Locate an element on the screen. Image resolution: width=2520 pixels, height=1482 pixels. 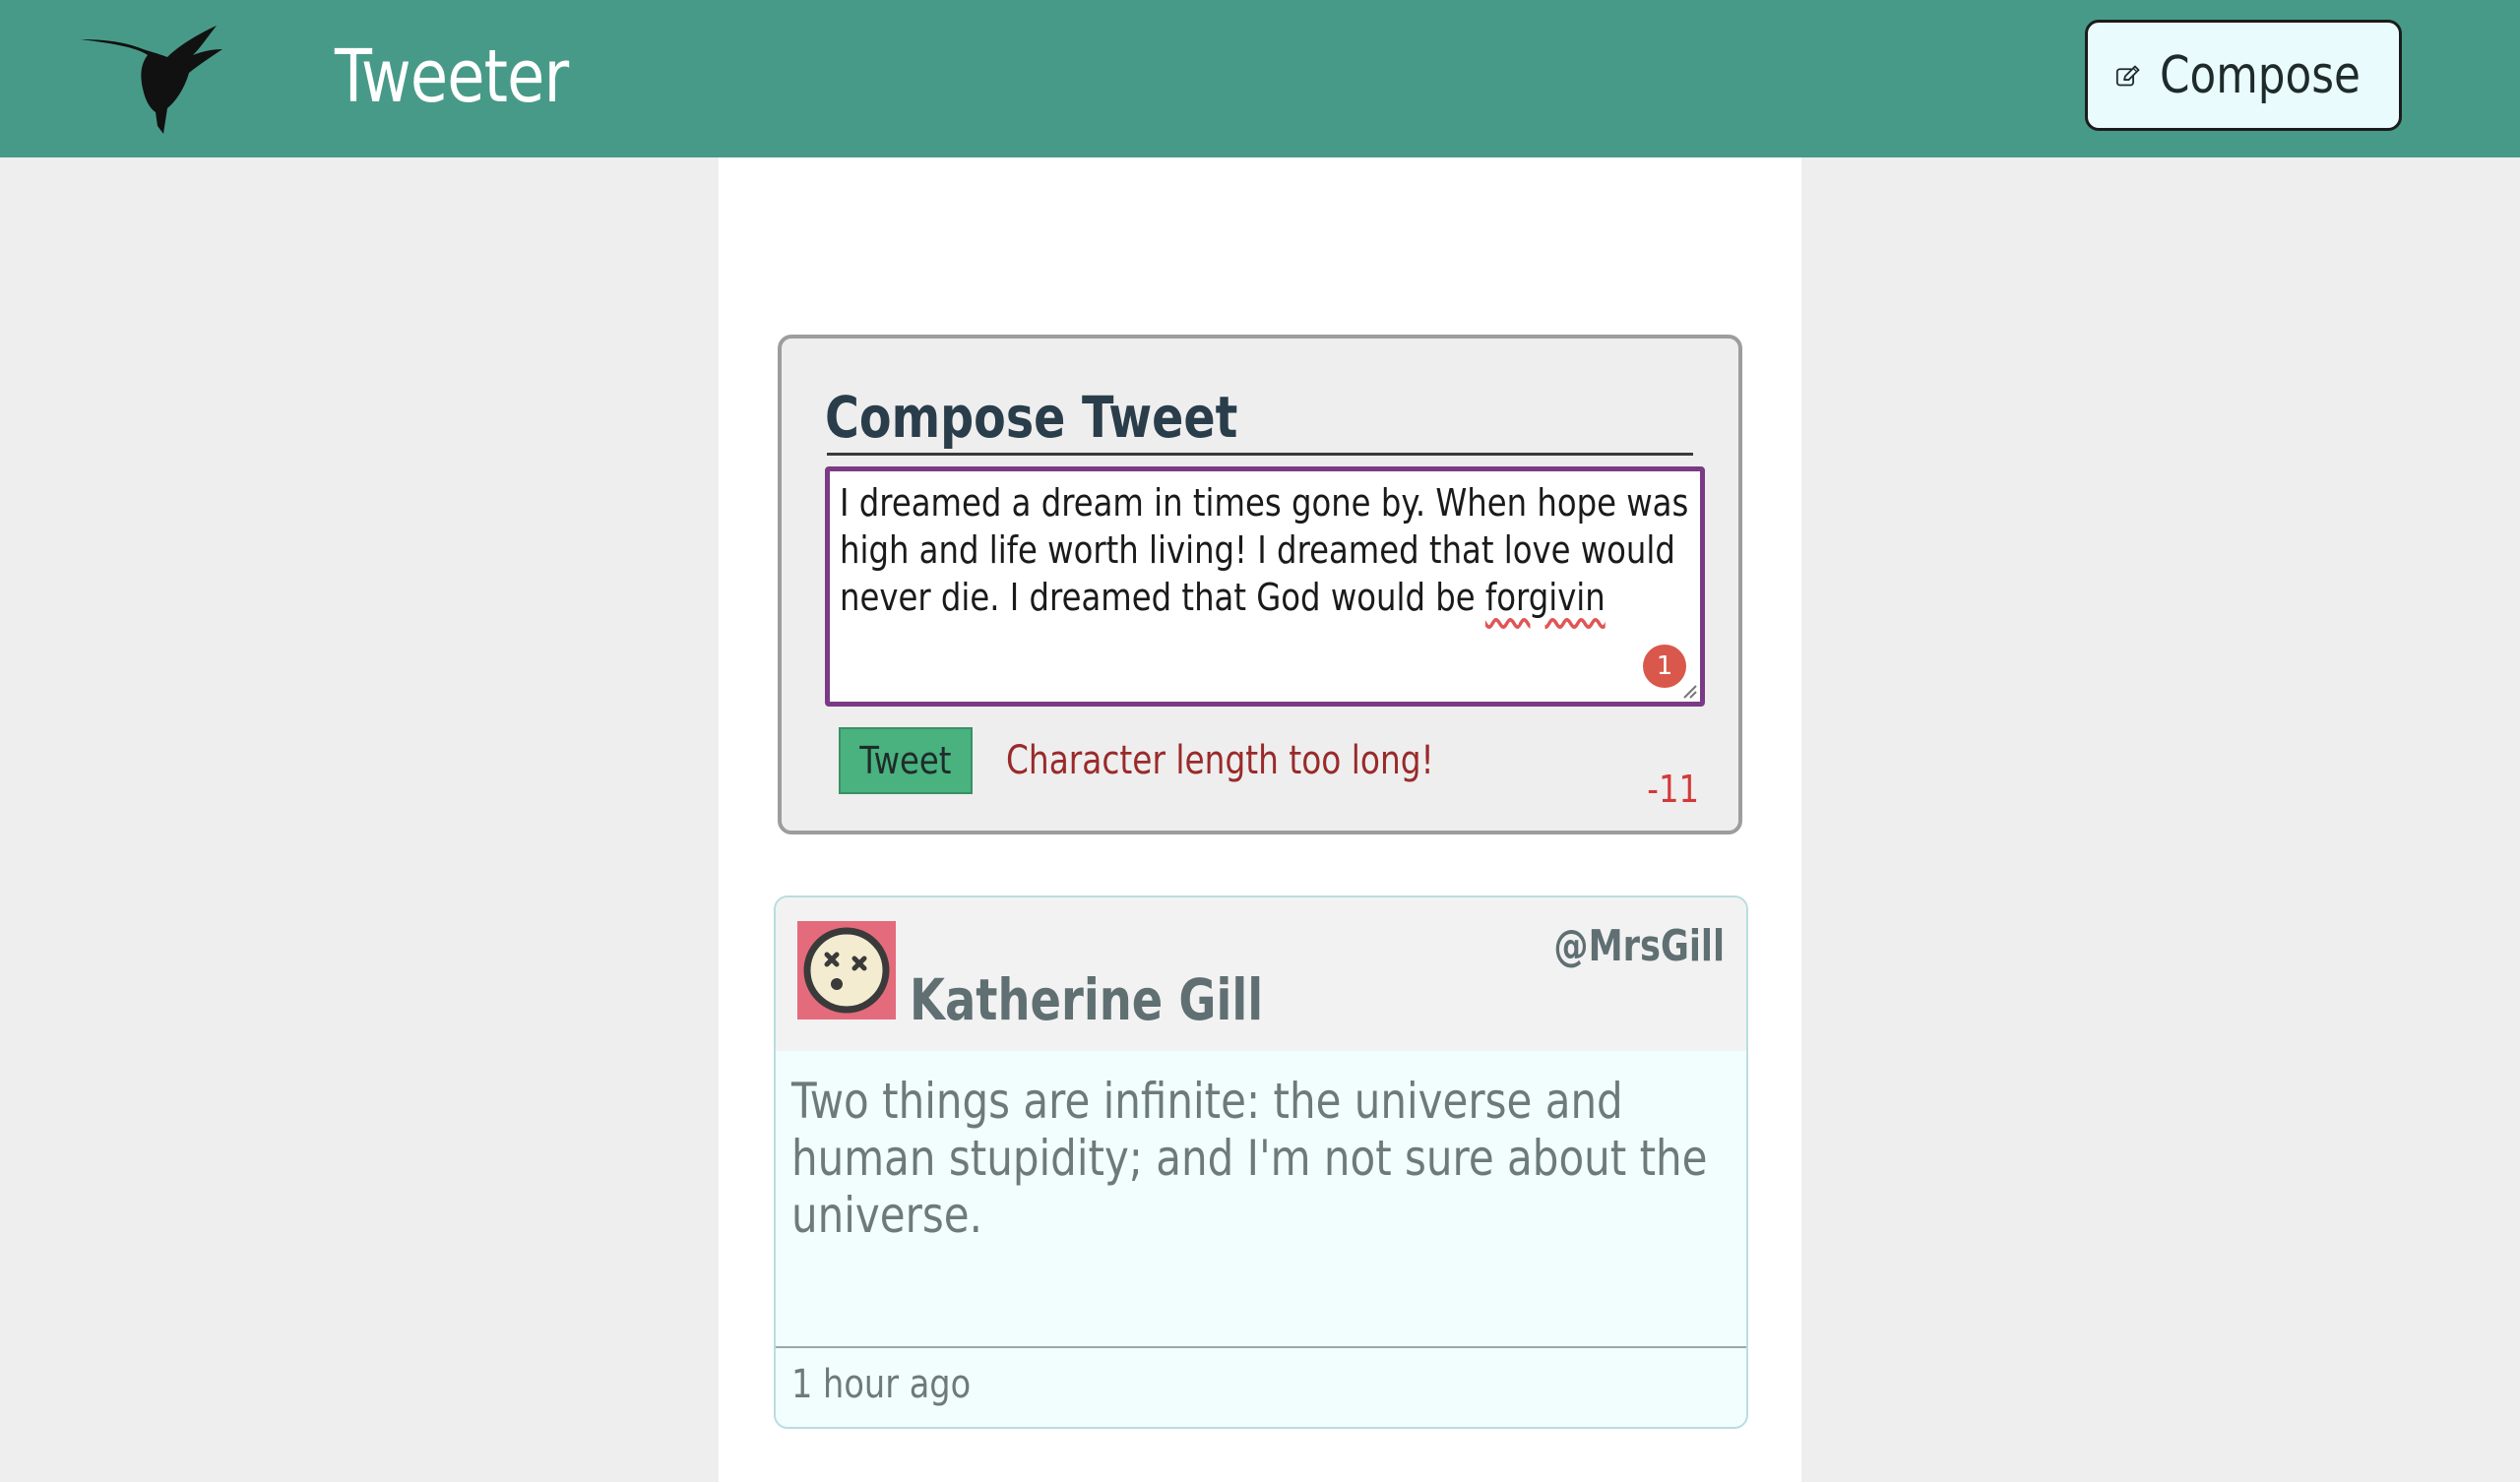
brand: Tweeter is located at coordinates (346, 77).